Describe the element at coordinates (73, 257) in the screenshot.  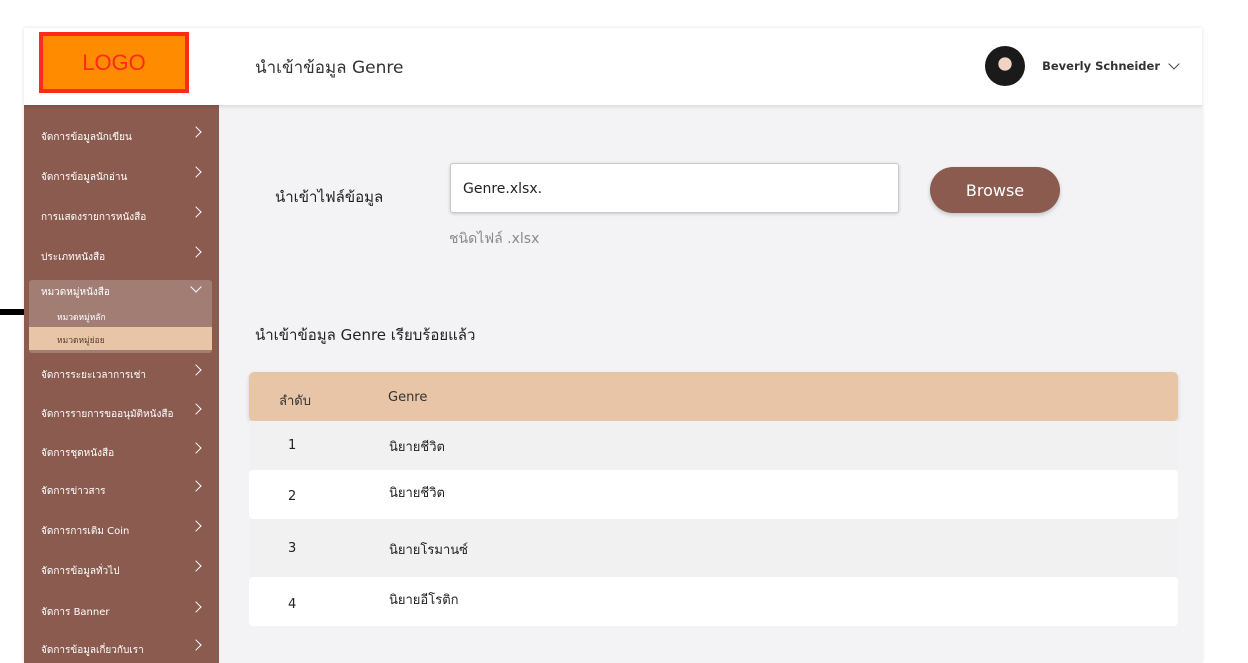
I see `sidebar-item-label: ประเภทหนังสือ` at that location.